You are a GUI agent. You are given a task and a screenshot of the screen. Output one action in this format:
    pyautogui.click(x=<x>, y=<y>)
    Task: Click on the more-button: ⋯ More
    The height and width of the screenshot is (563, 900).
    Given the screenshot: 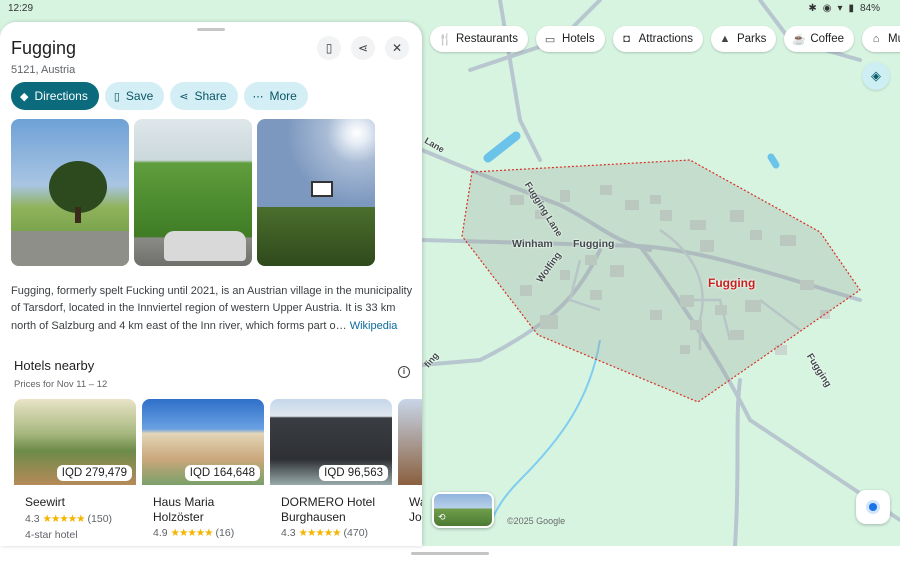 What is the action you would take?
    pyautogui.click(x=275, y=96)
    